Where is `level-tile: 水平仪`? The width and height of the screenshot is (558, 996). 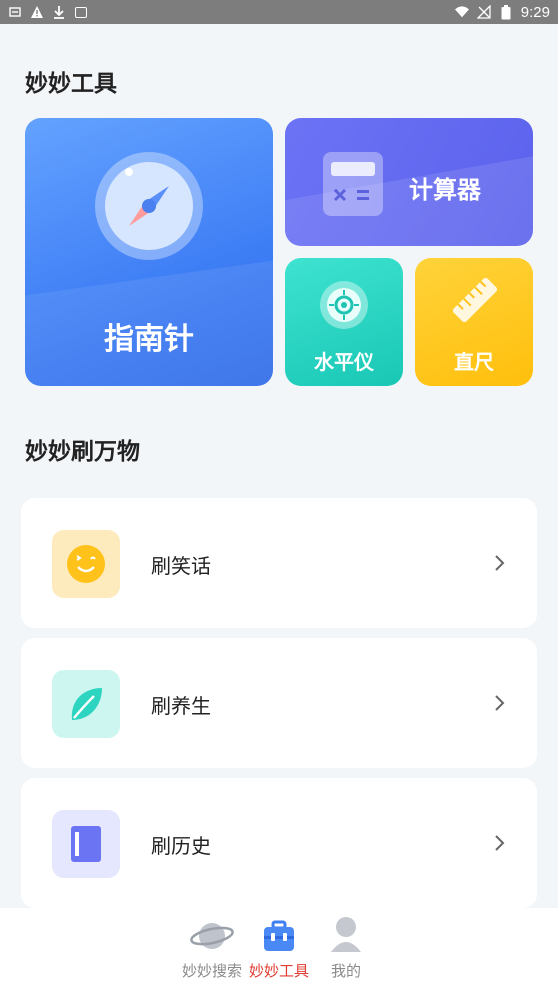 level-tile: 水平仪 is located at coordinates (344, 322).